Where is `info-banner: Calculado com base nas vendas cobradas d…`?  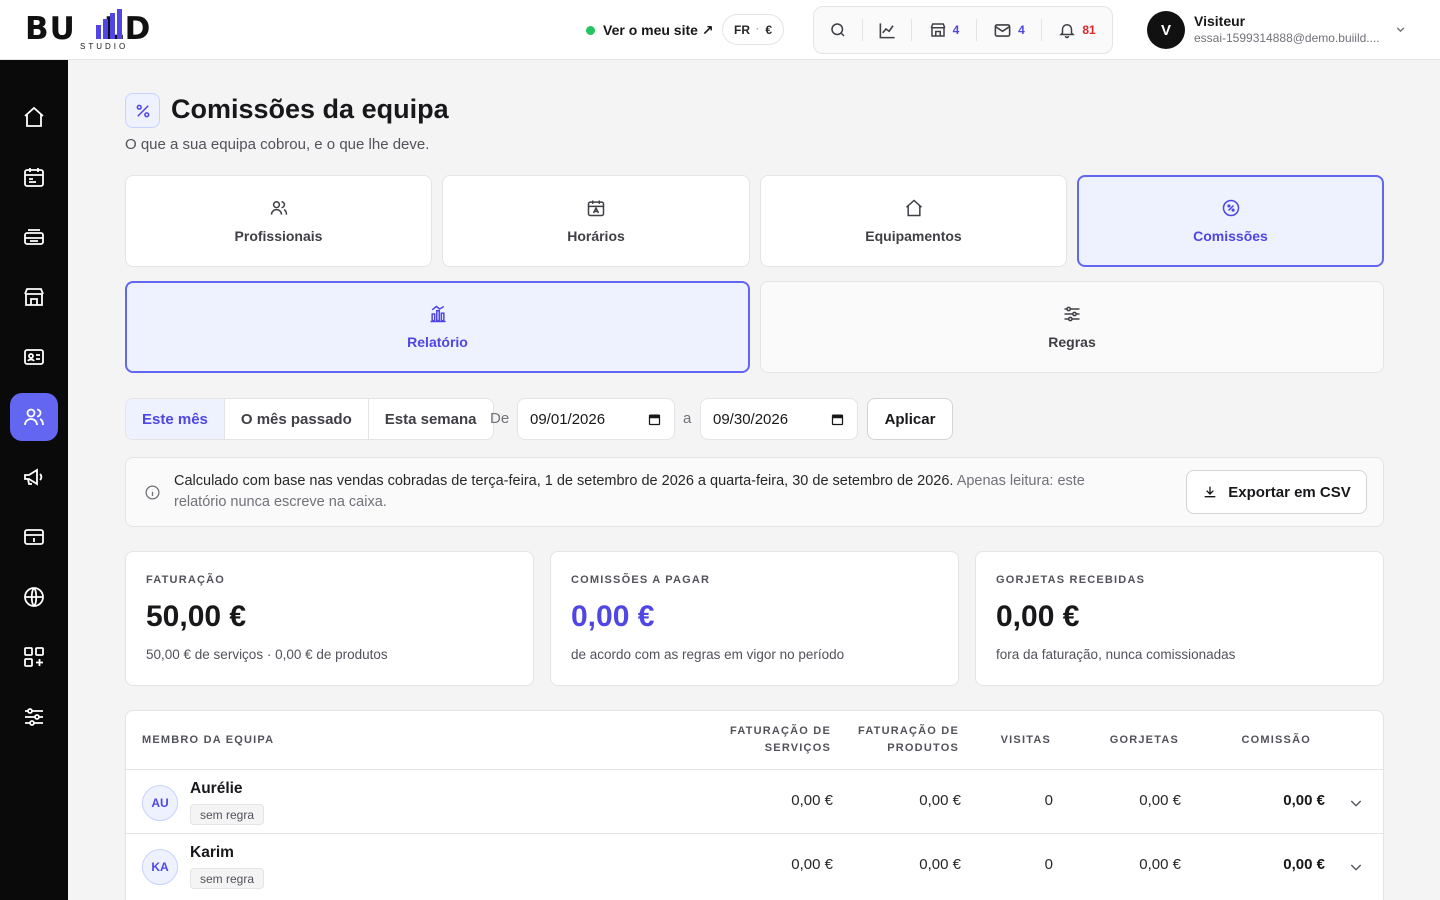 info-banner: Calculado com base nas vendas cobradas d… is located at coordinates (754, 492).